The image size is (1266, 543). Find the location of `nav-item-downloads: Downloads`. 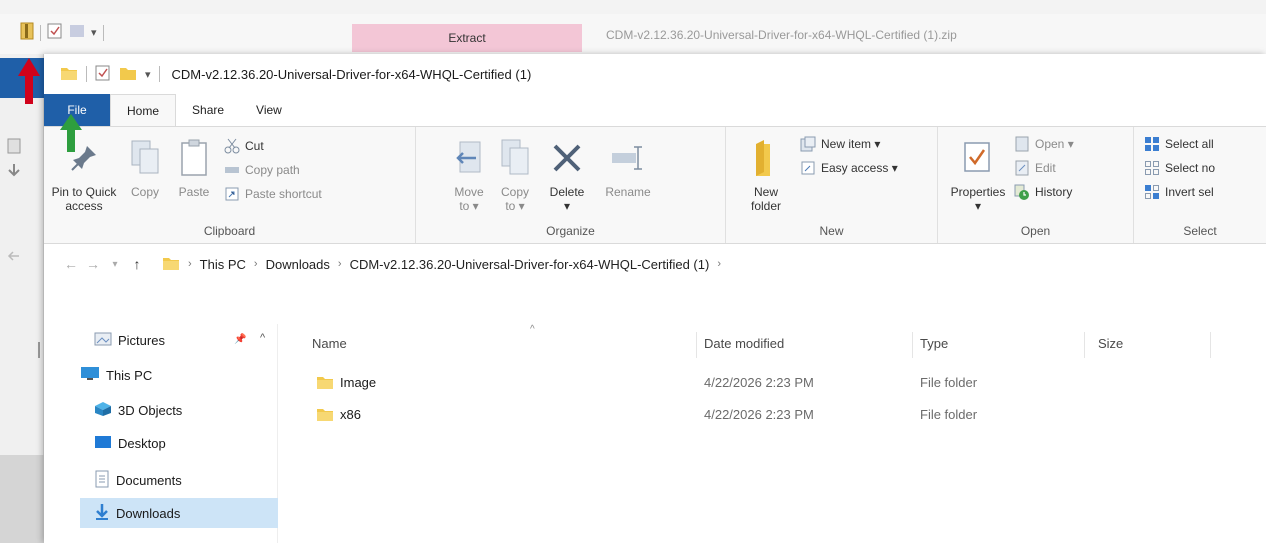

nav-item-downloads: Downloads is located at coordinates (179, 513).